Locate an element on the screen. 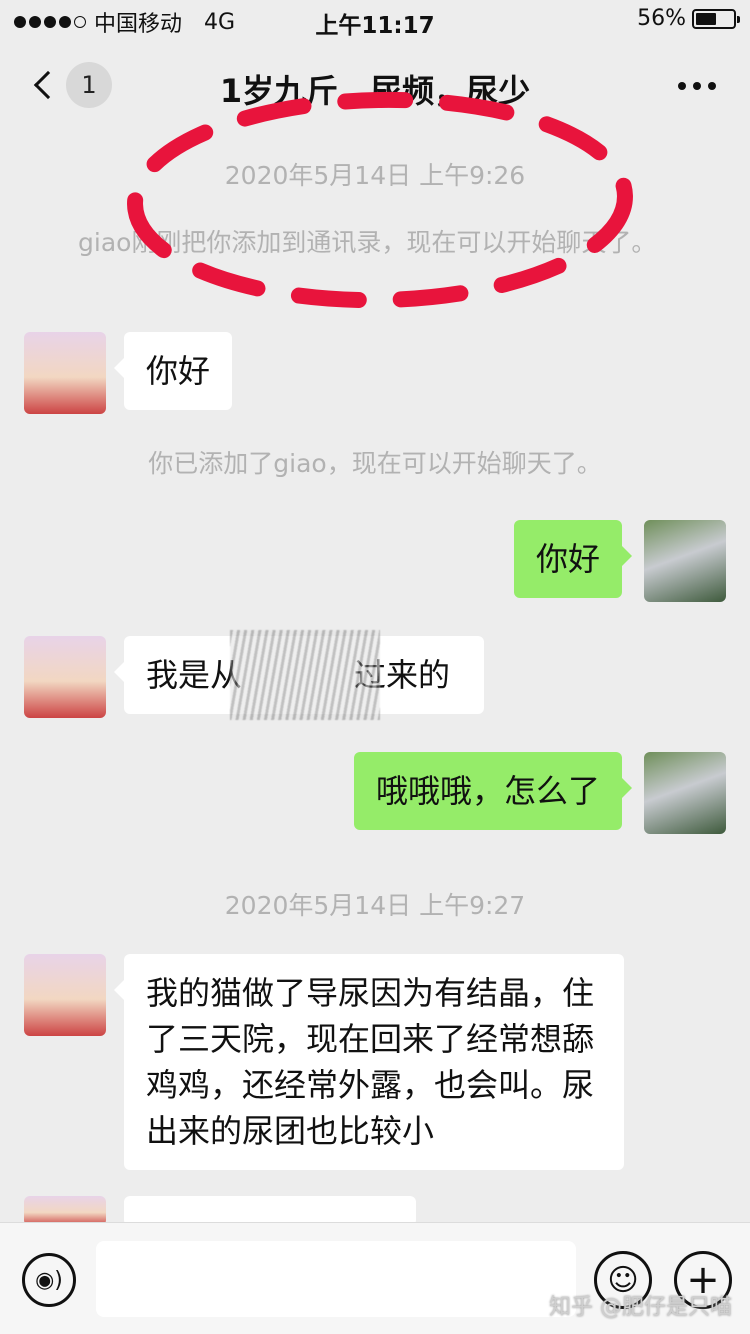  voice-icon: ◉) is located at coordinates (49, 1280).